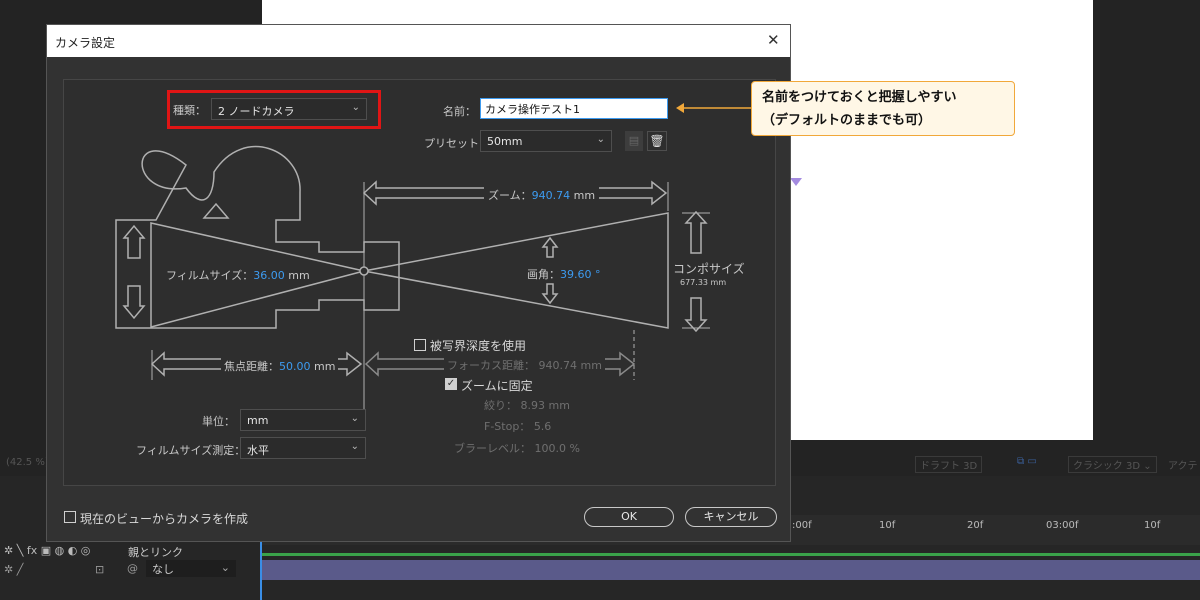 The height and width of the screenshot is (600, 1200). Describe the element at coordinates (459, 111) in the screenshot. I see `name-label: 名前：` at that location.